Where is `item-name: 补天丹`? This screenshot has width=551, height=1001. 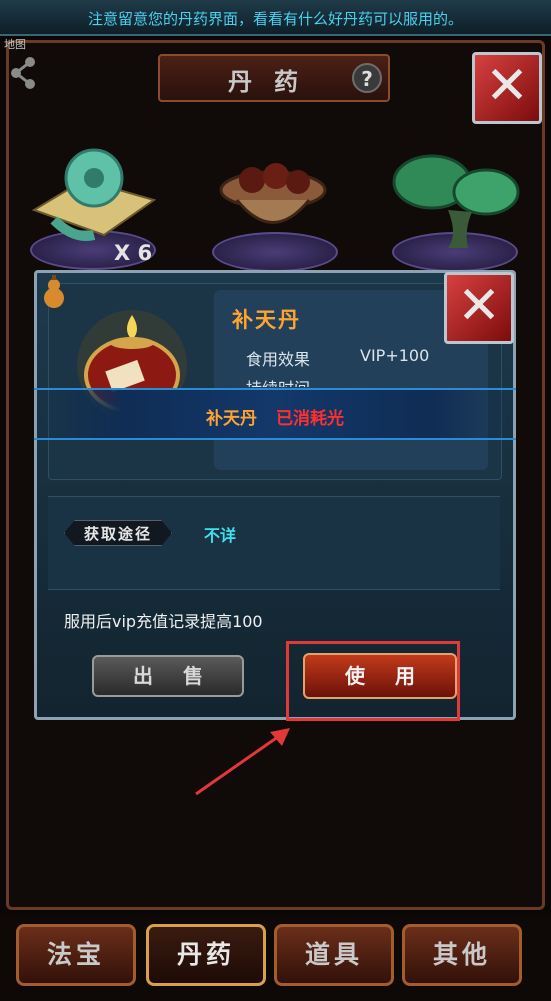 item-name: 补天丹 is located at coordinates (266, 320).